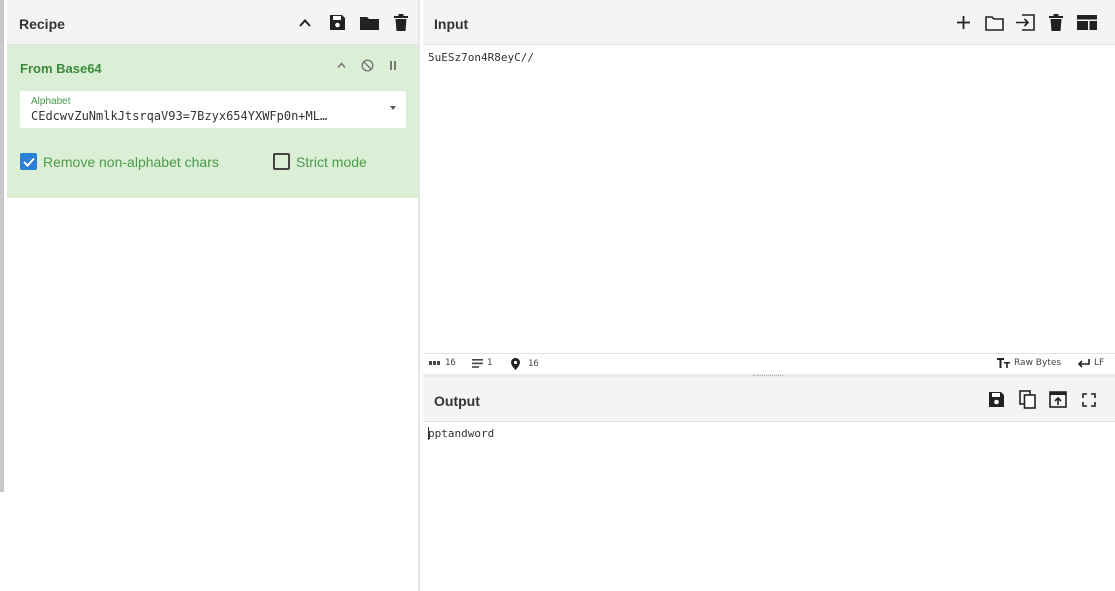  Describe the element at coordinates (442, 363) in the screenshot. I see `length-stat: 16` at that location.